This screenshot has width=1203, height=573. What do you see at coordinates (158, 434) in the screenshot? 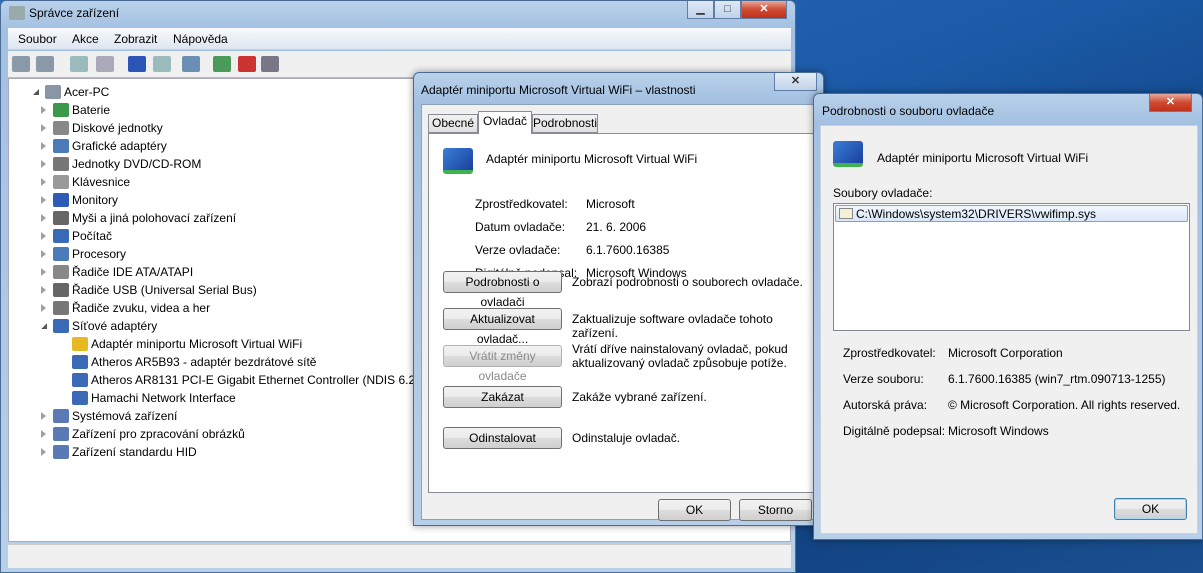
I see `tree-category-label: Zařízení pro zpracování obrázků` at bounding box center [158, 434].